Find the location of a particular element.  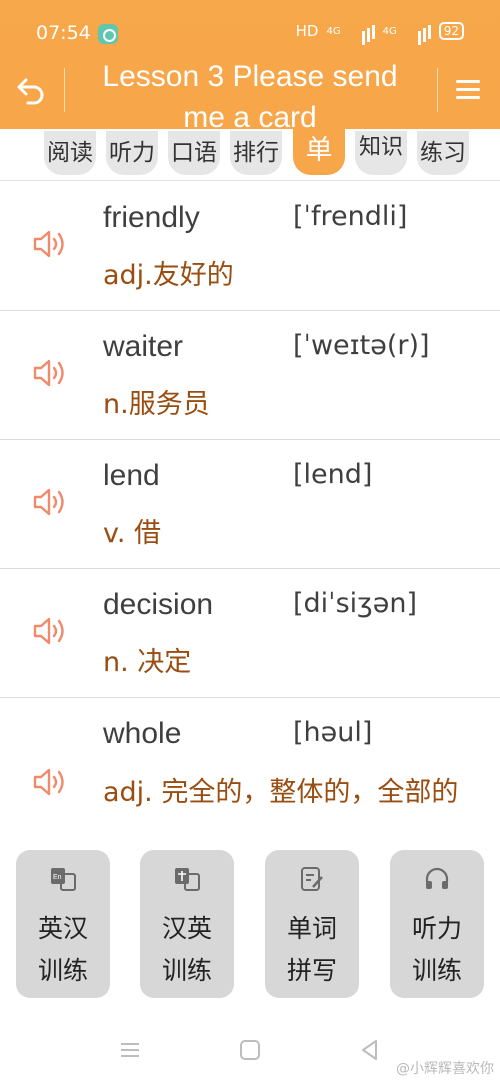

menu-nav-icon is located at coordinates (130, 1050).